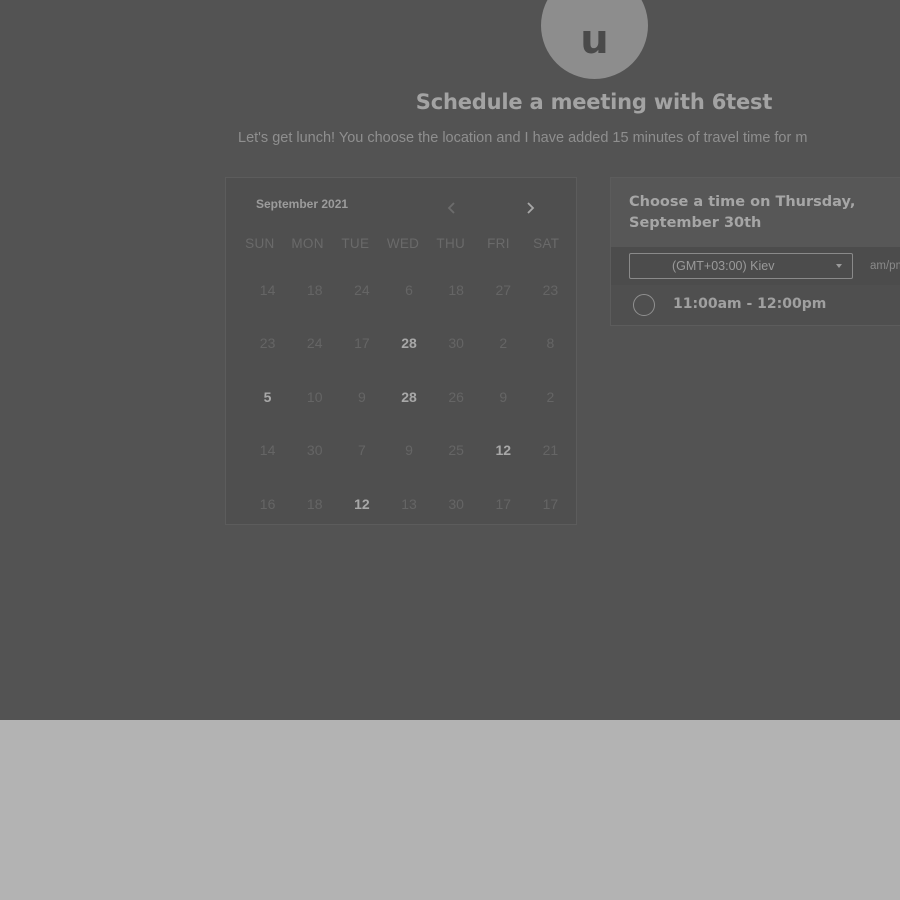 The image size is (900, 900). What do you see at coordinates (885, 266) in the screenshot?
I see `time-format-toggle: am/pm` at bounding box center [885, 266].